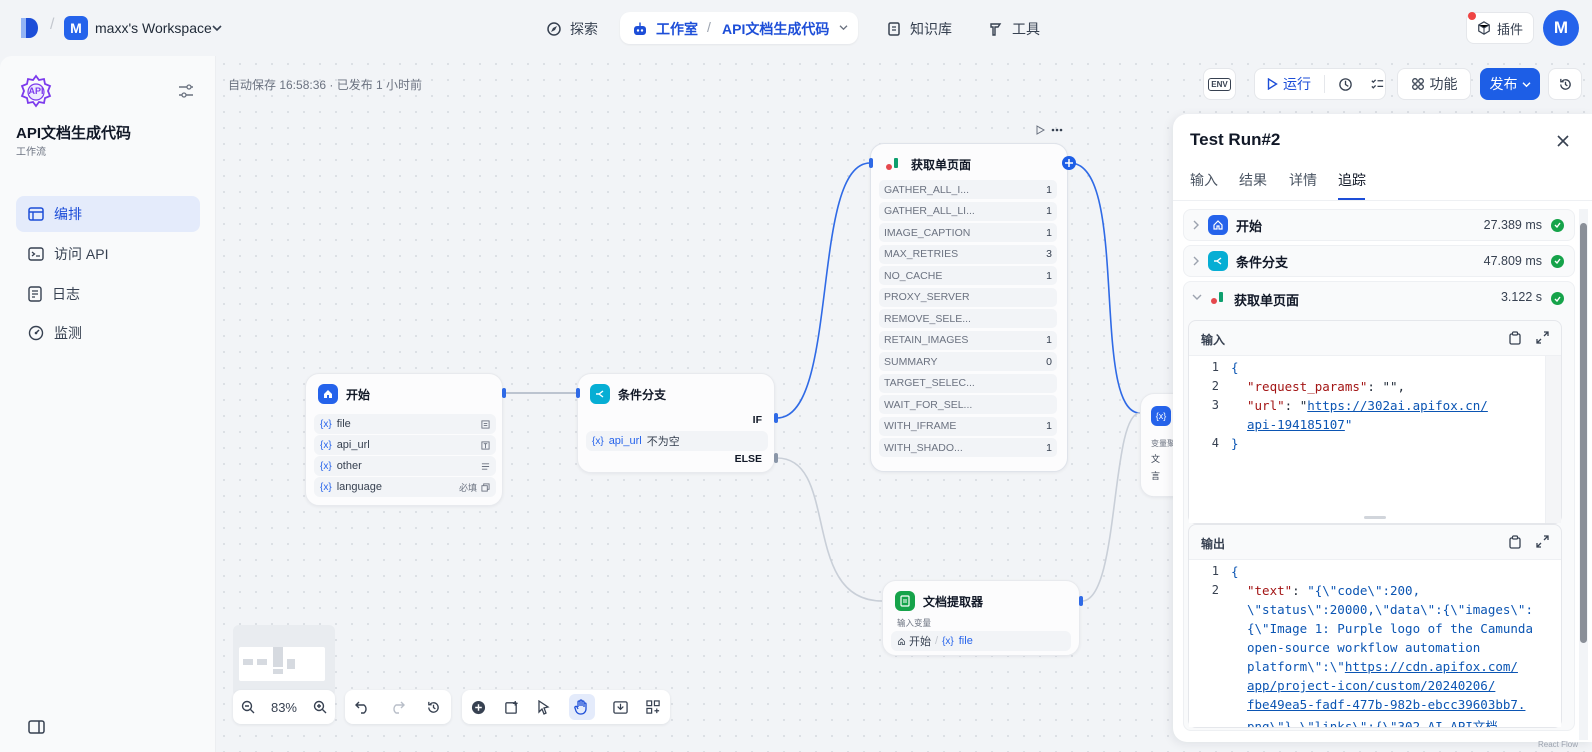 The height and width of the screenshot is (752, 1592). I want to click on line-number: 1, so click(1215, 367).